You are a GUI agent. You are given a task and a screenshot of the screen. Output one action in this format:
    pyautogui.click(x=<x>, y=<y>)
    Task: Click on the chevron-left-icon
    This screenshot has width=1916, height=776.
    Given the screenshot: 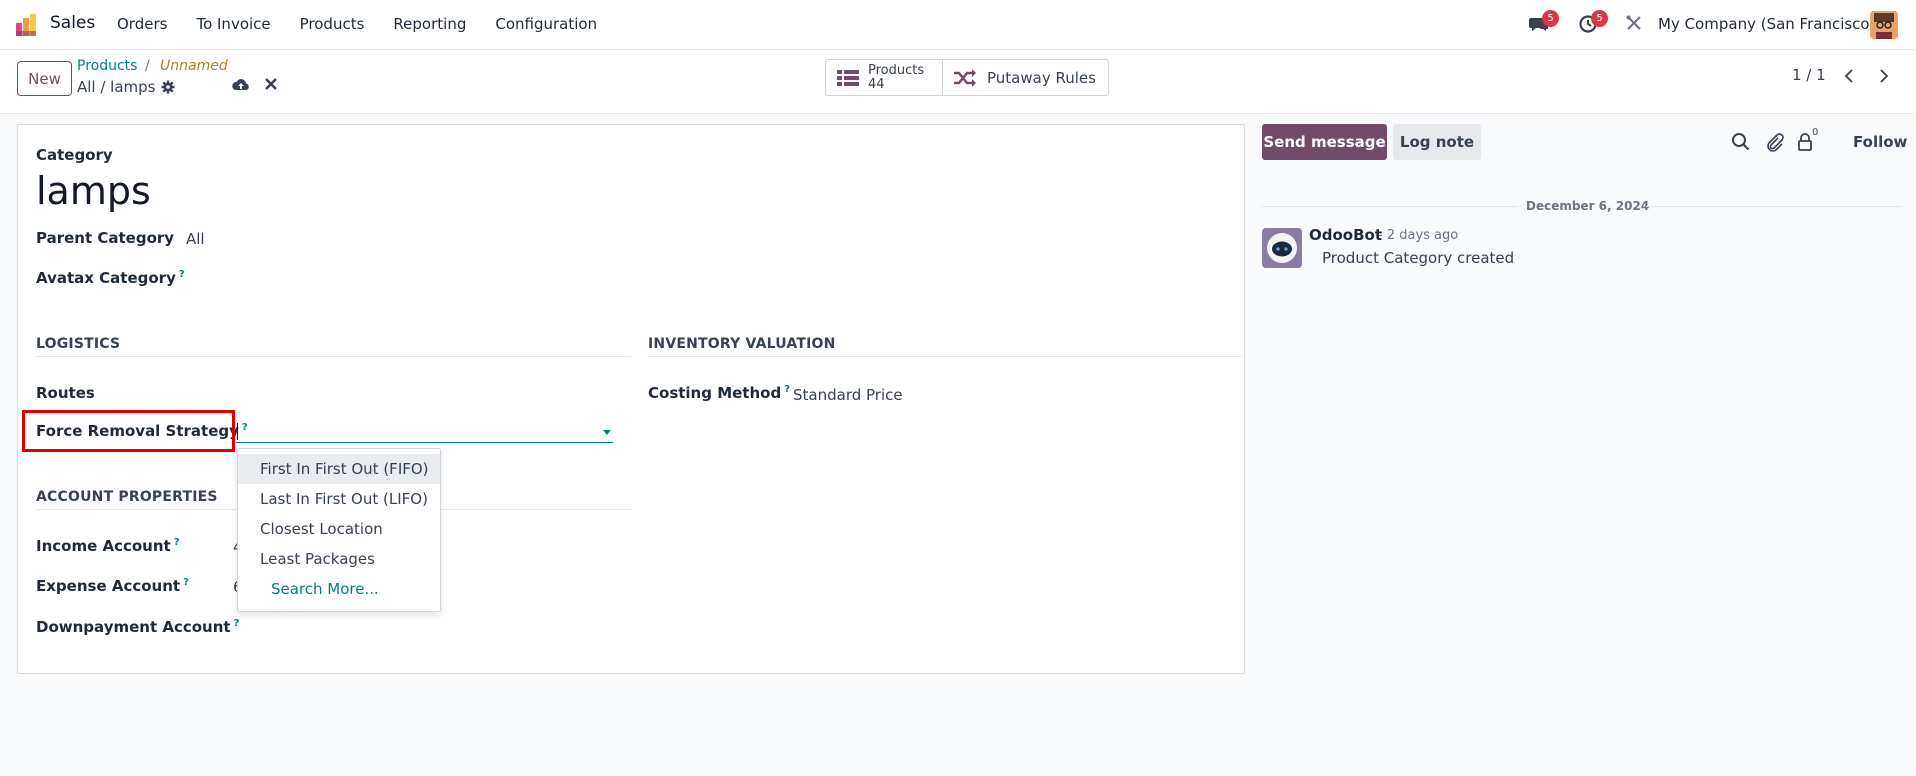 What is the action you would take?
    pyautogui.click(x=1848, y=76)
    